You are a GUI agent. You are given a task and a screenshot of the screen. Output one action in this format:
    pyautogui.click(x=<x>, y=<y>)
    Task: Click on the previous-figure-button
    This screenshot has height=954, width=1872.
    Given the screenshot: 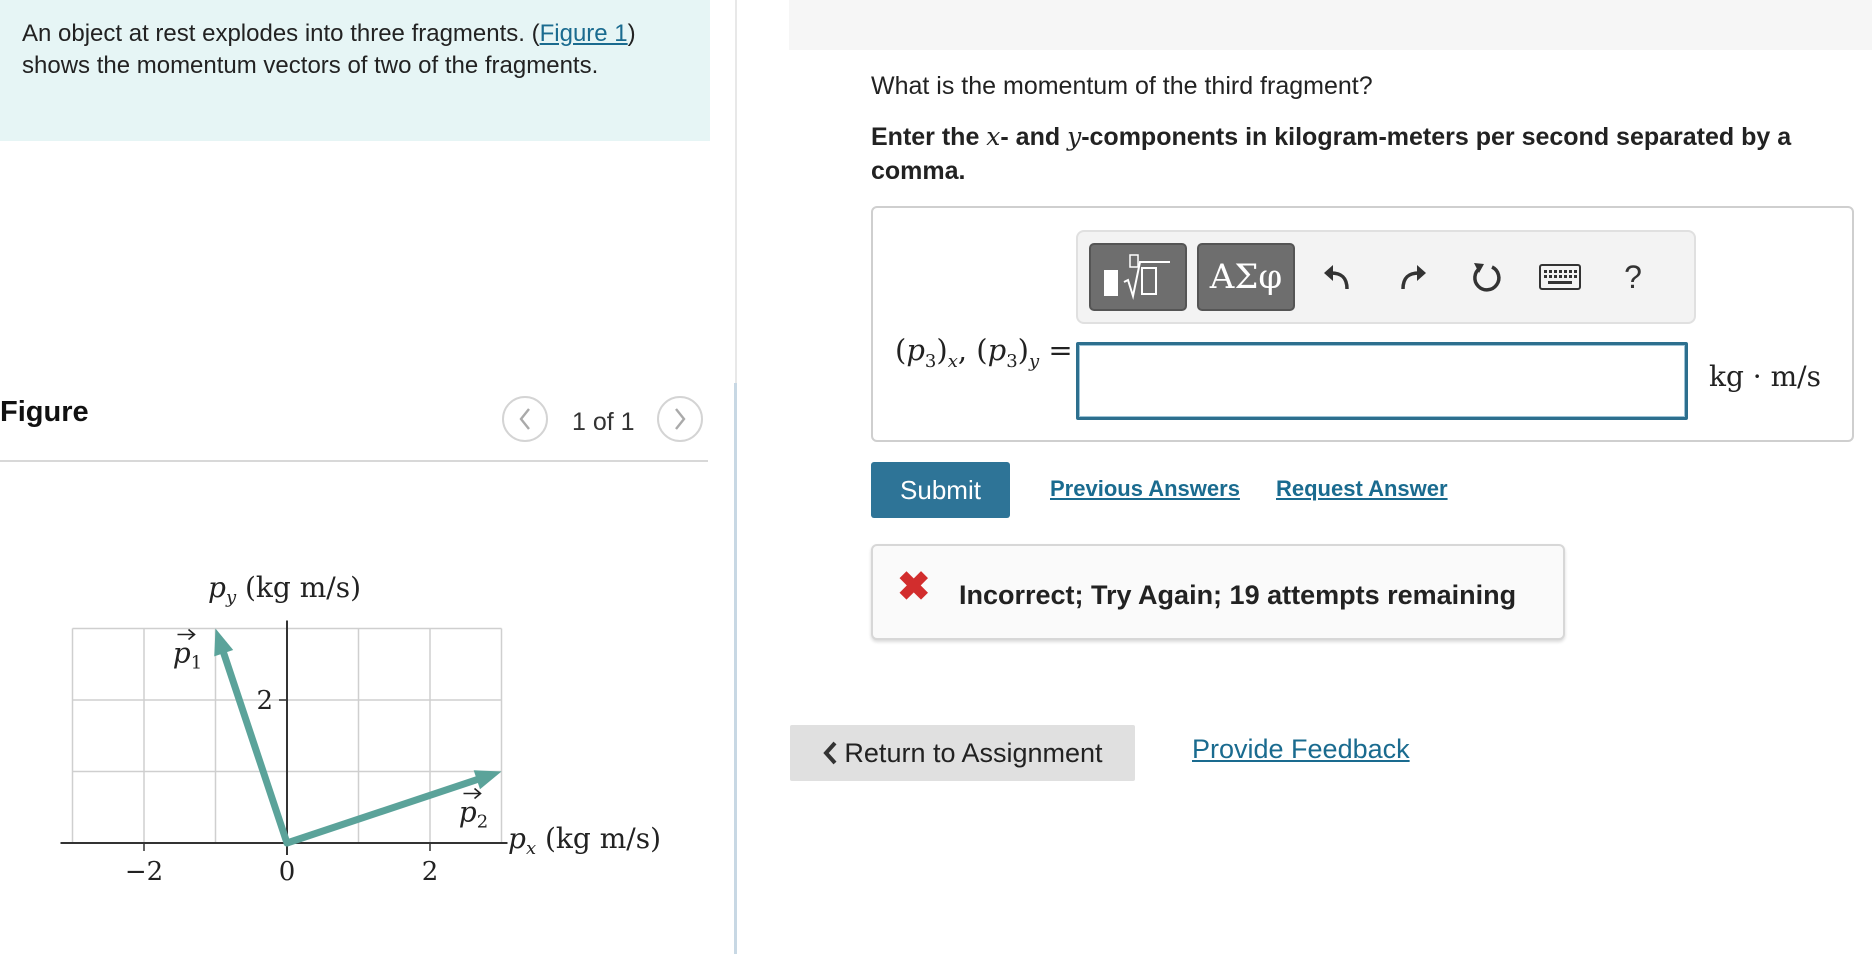 What is the action you would take?
    pyautogui.click(x=525, y=419)
    